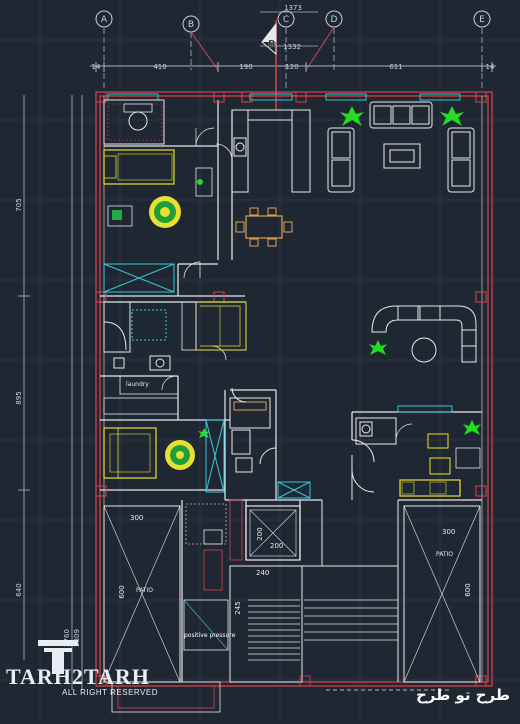 The image size is (520, 724). What do you see at coordinates (482, 20) in the screenshot?
I see `axis-e-label: E` at bounding box center [482, 20].